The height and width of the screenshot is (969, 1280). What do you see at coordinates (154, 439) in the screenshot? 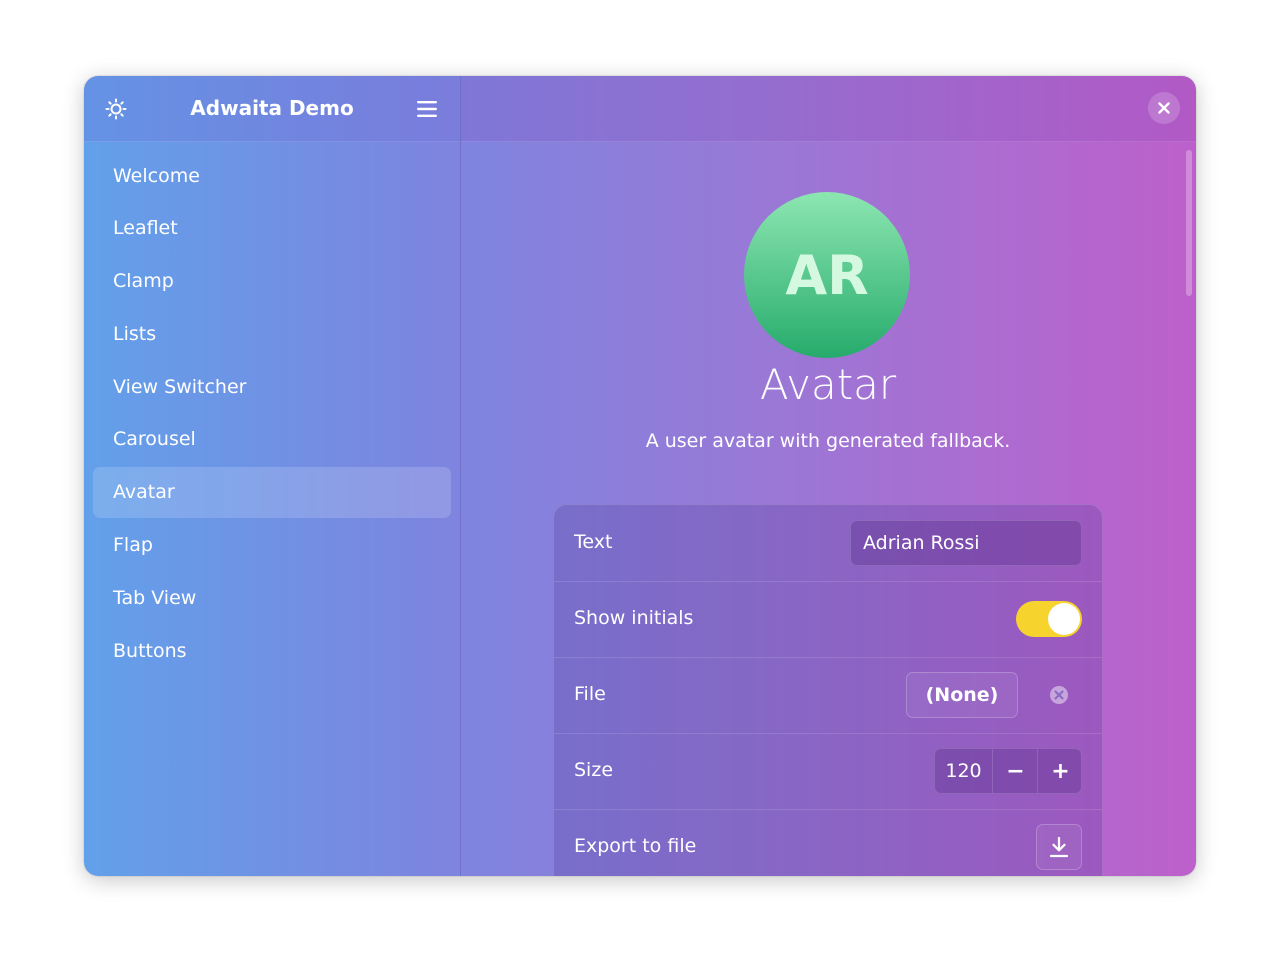
I see `sidebar-item-label: Carousel` at bounding box center [154, 439].